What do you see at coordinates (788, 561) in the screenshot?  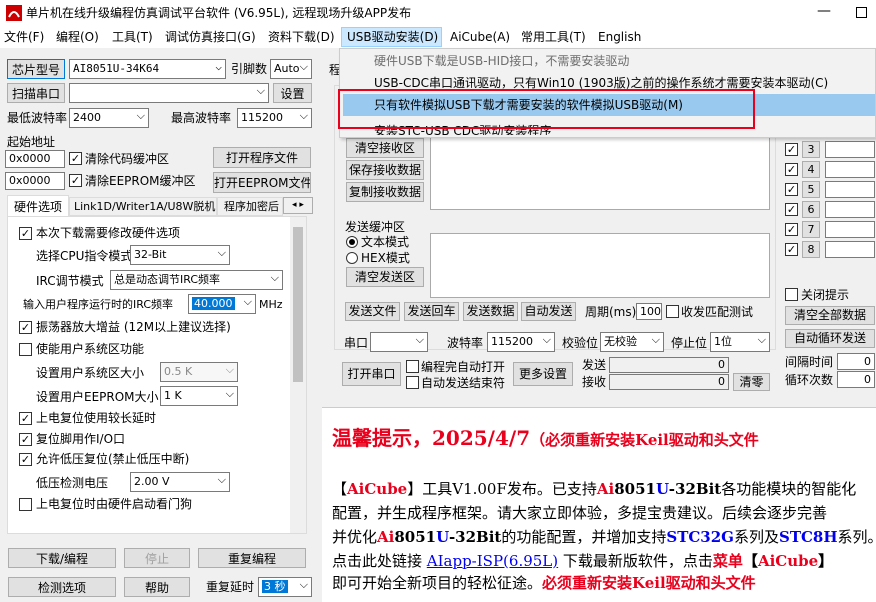 I see `p4-aicube: AiCube` at bounding box center [788, 561].